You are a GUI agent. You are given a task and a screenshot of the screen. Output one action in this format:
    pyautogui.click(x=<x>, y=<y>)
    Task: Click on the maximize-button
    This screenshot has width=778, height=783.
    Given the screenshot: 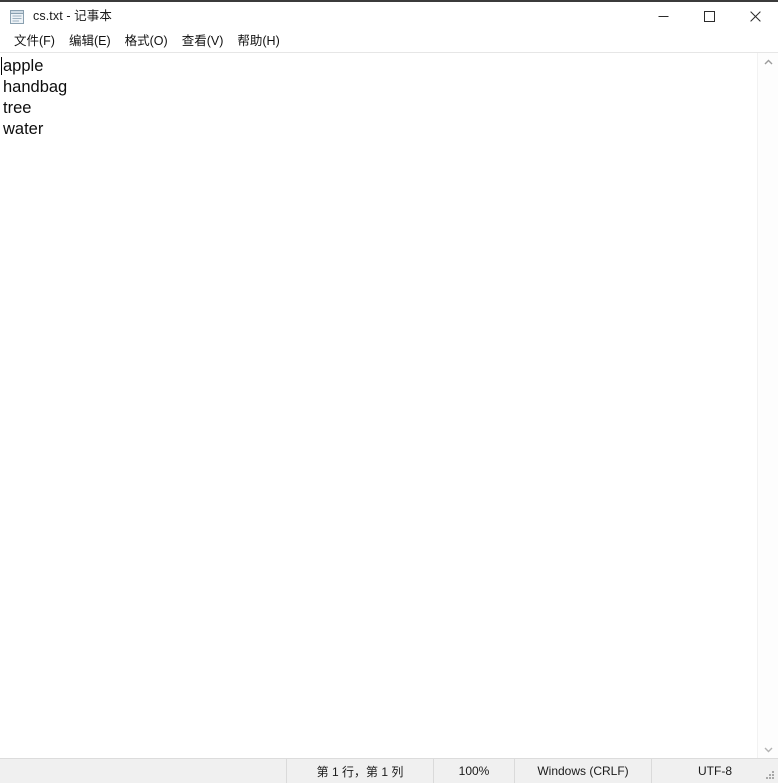 What is the action you would take?
    pyautogui.click(x=709, y=16)
    